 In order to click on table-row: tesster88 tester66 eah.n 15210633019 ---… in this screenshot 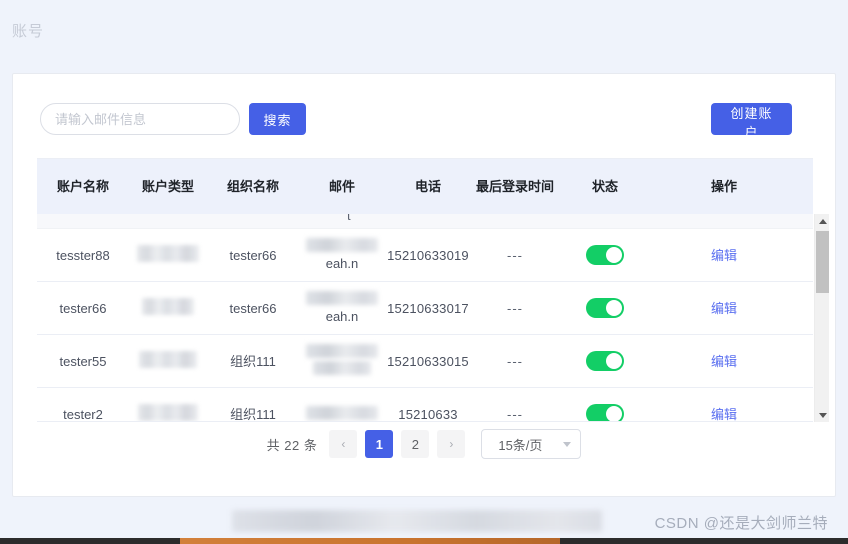, I will do `click(425, 255)`.